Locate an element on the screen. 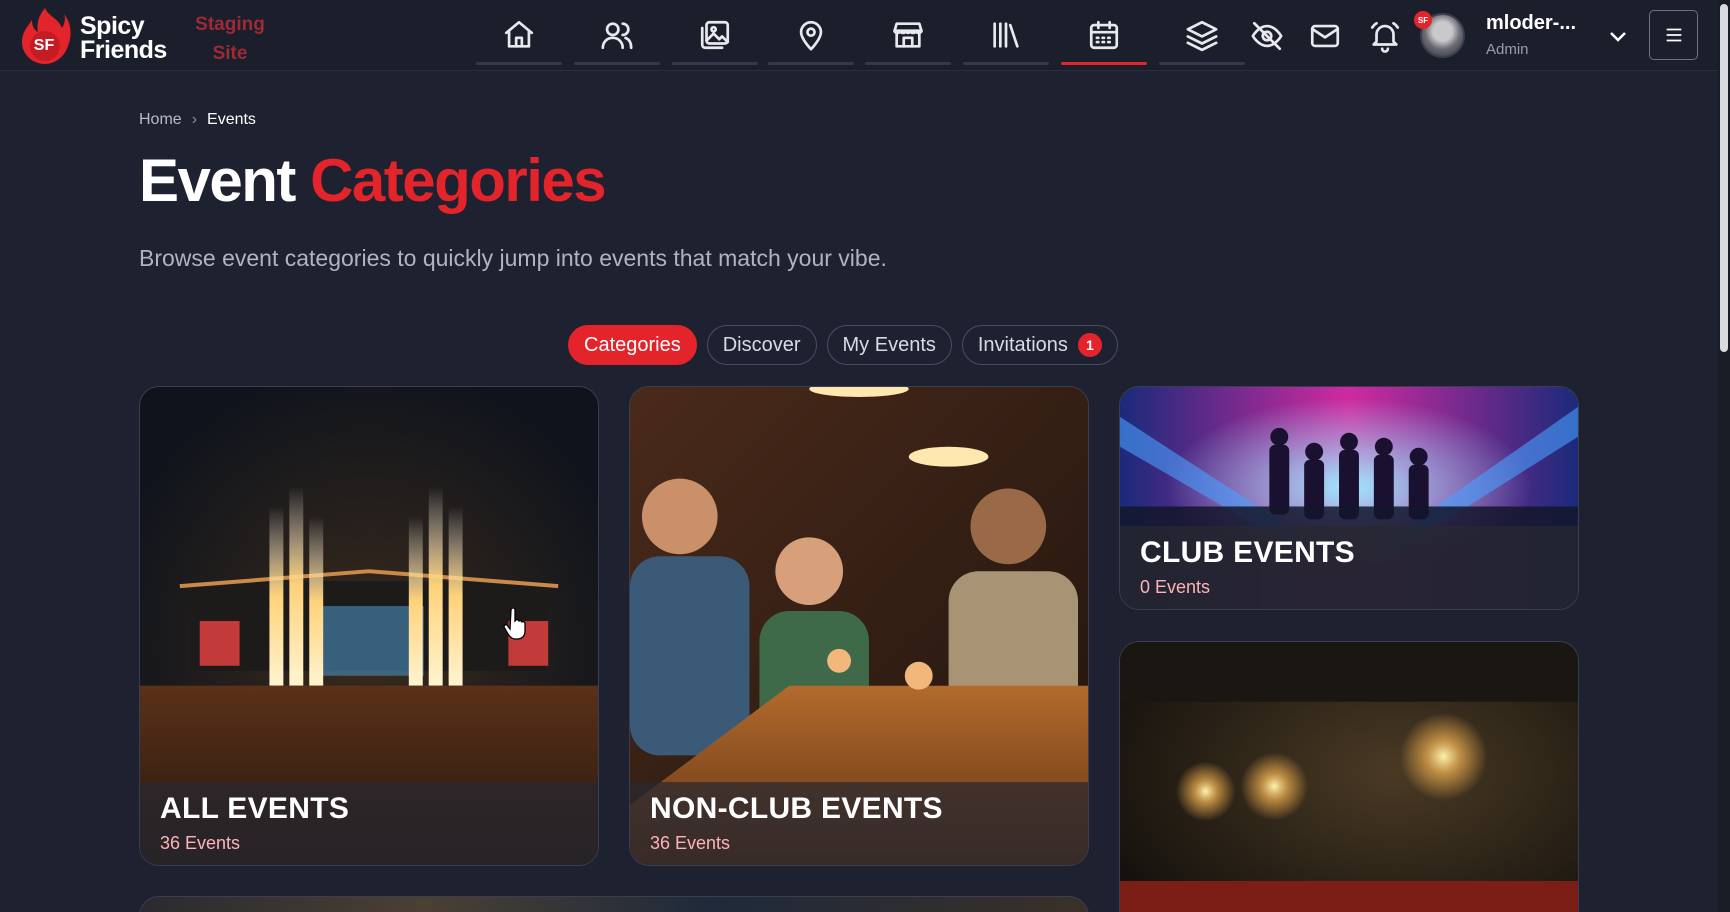  category-card-non-club-events: NON-CLUB EVENTS 36 Events is located at coordinates (859, 626).